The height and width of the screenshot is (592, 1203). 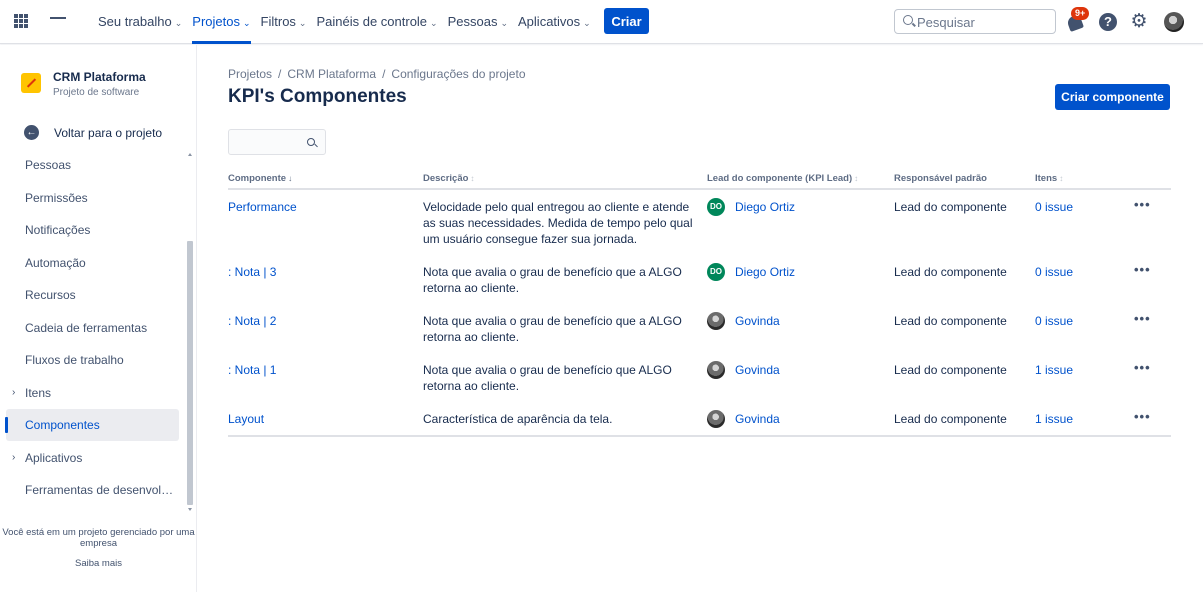 What do you see at coordinates (940, 178) in the screenshot?
I see `column-header-assignee: Responsável padrão` at bounding box center [940, 178].